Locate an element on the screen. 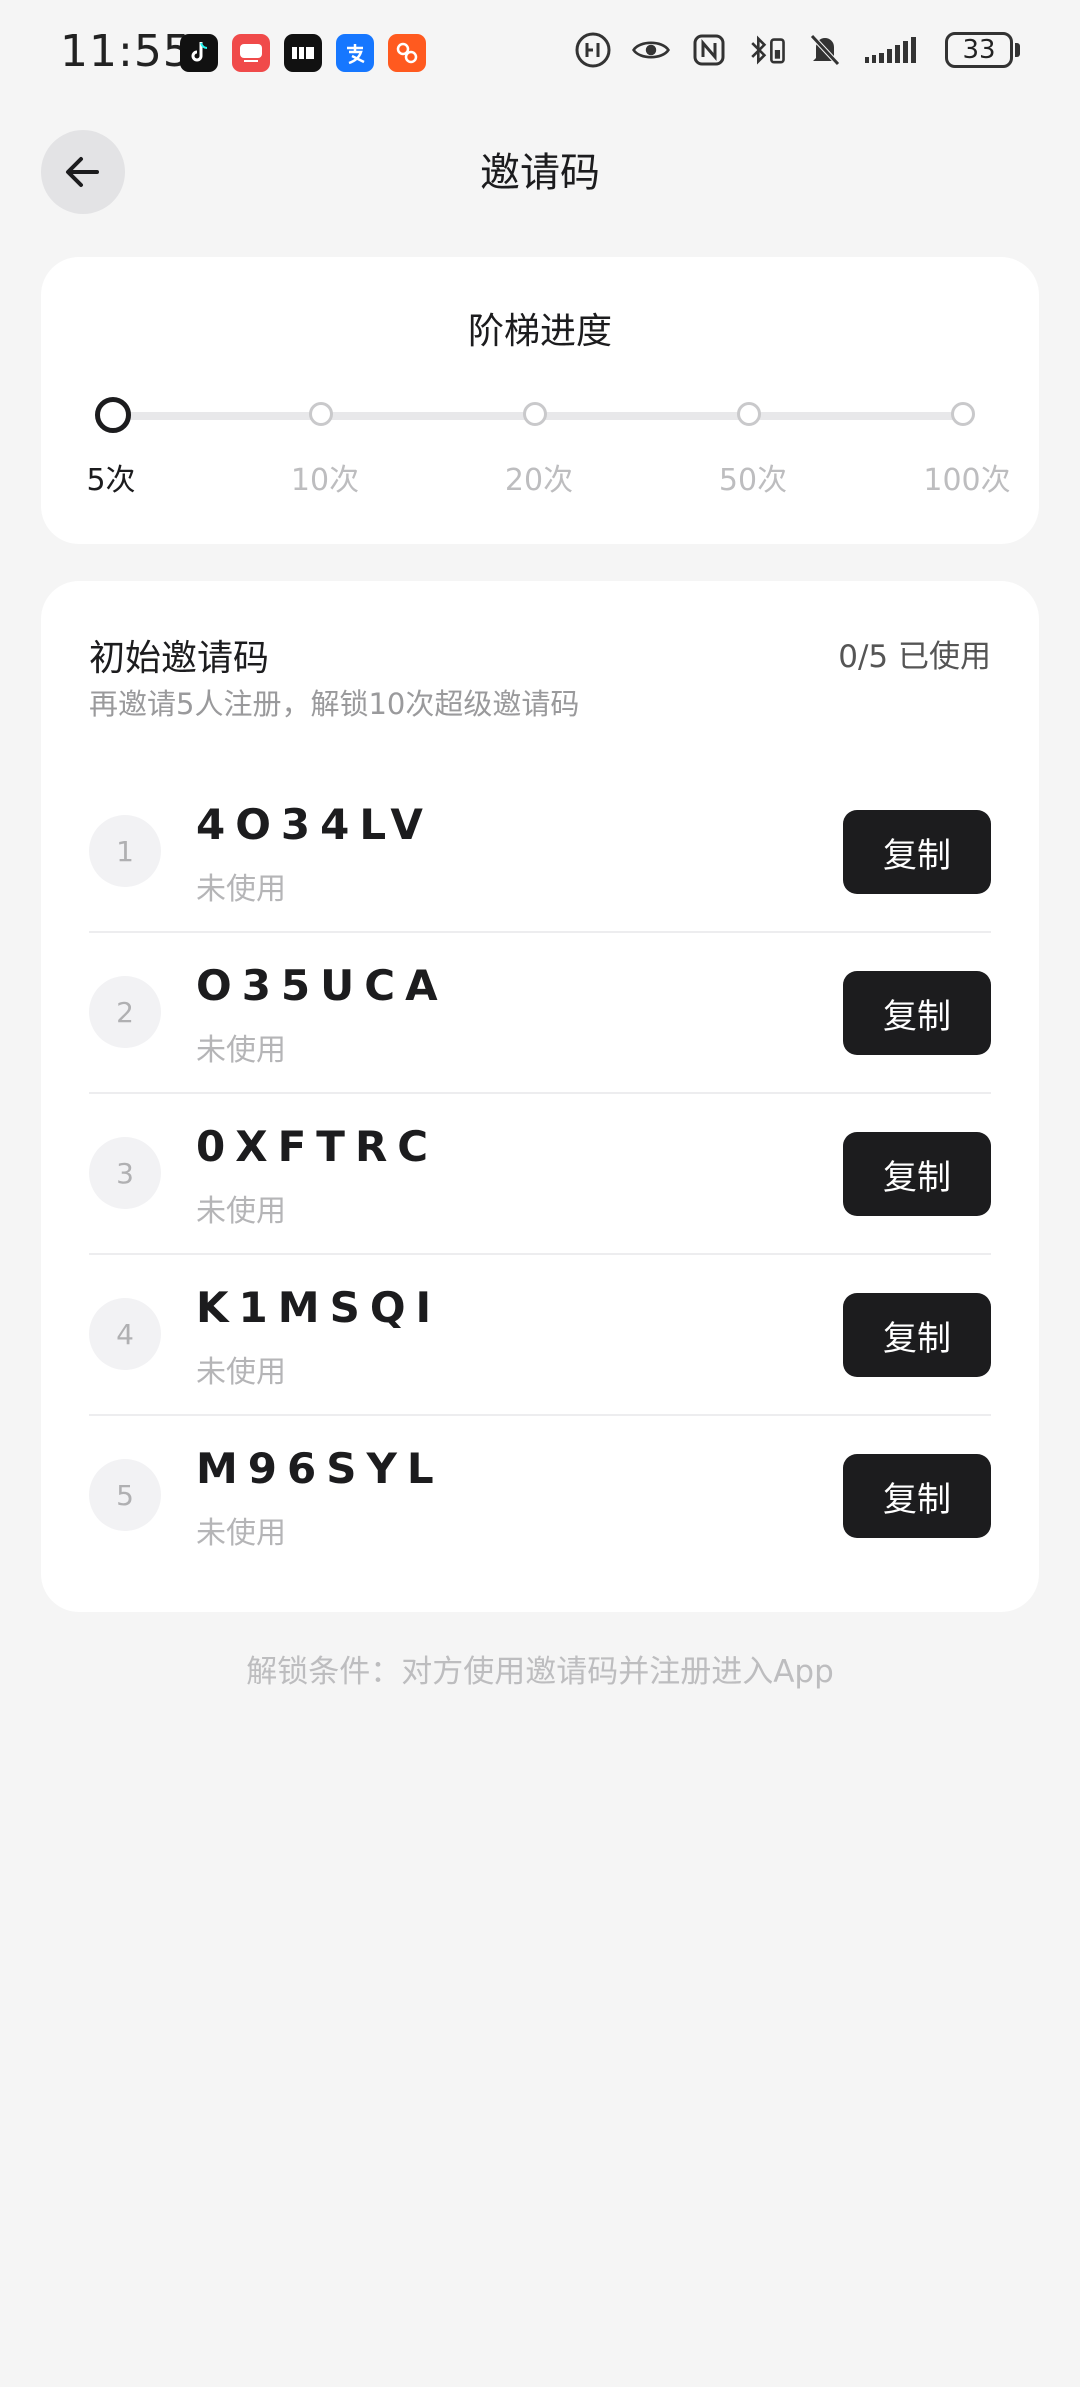  taobao-icon is located at coordinates (407, 53).